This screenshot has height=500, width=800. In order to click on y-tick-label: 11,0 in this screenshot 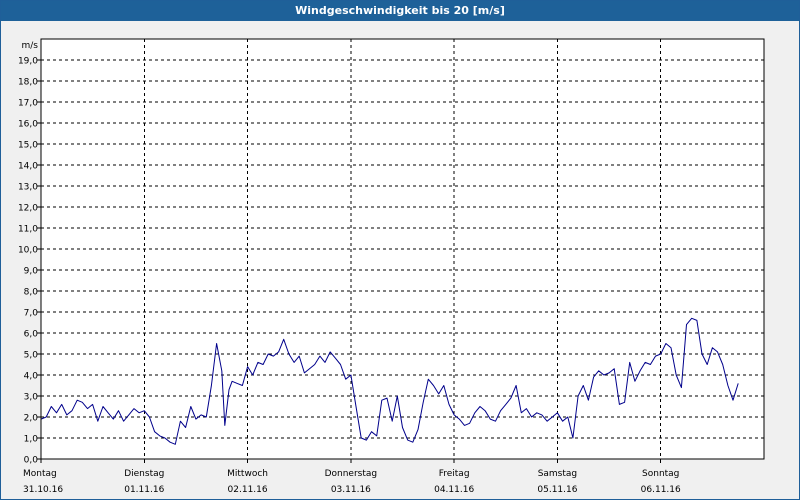, I will do `click(28, 230)`.